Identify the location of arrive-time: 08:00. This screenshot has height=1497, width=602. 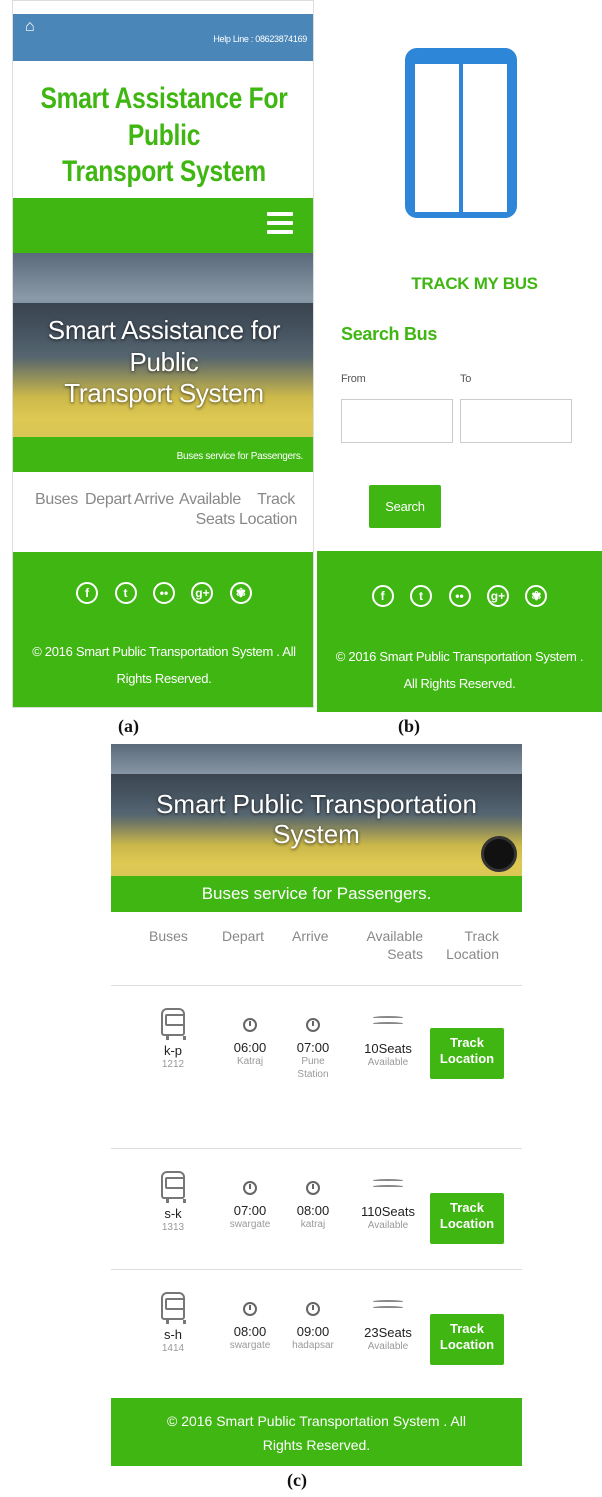
(313, 1210).